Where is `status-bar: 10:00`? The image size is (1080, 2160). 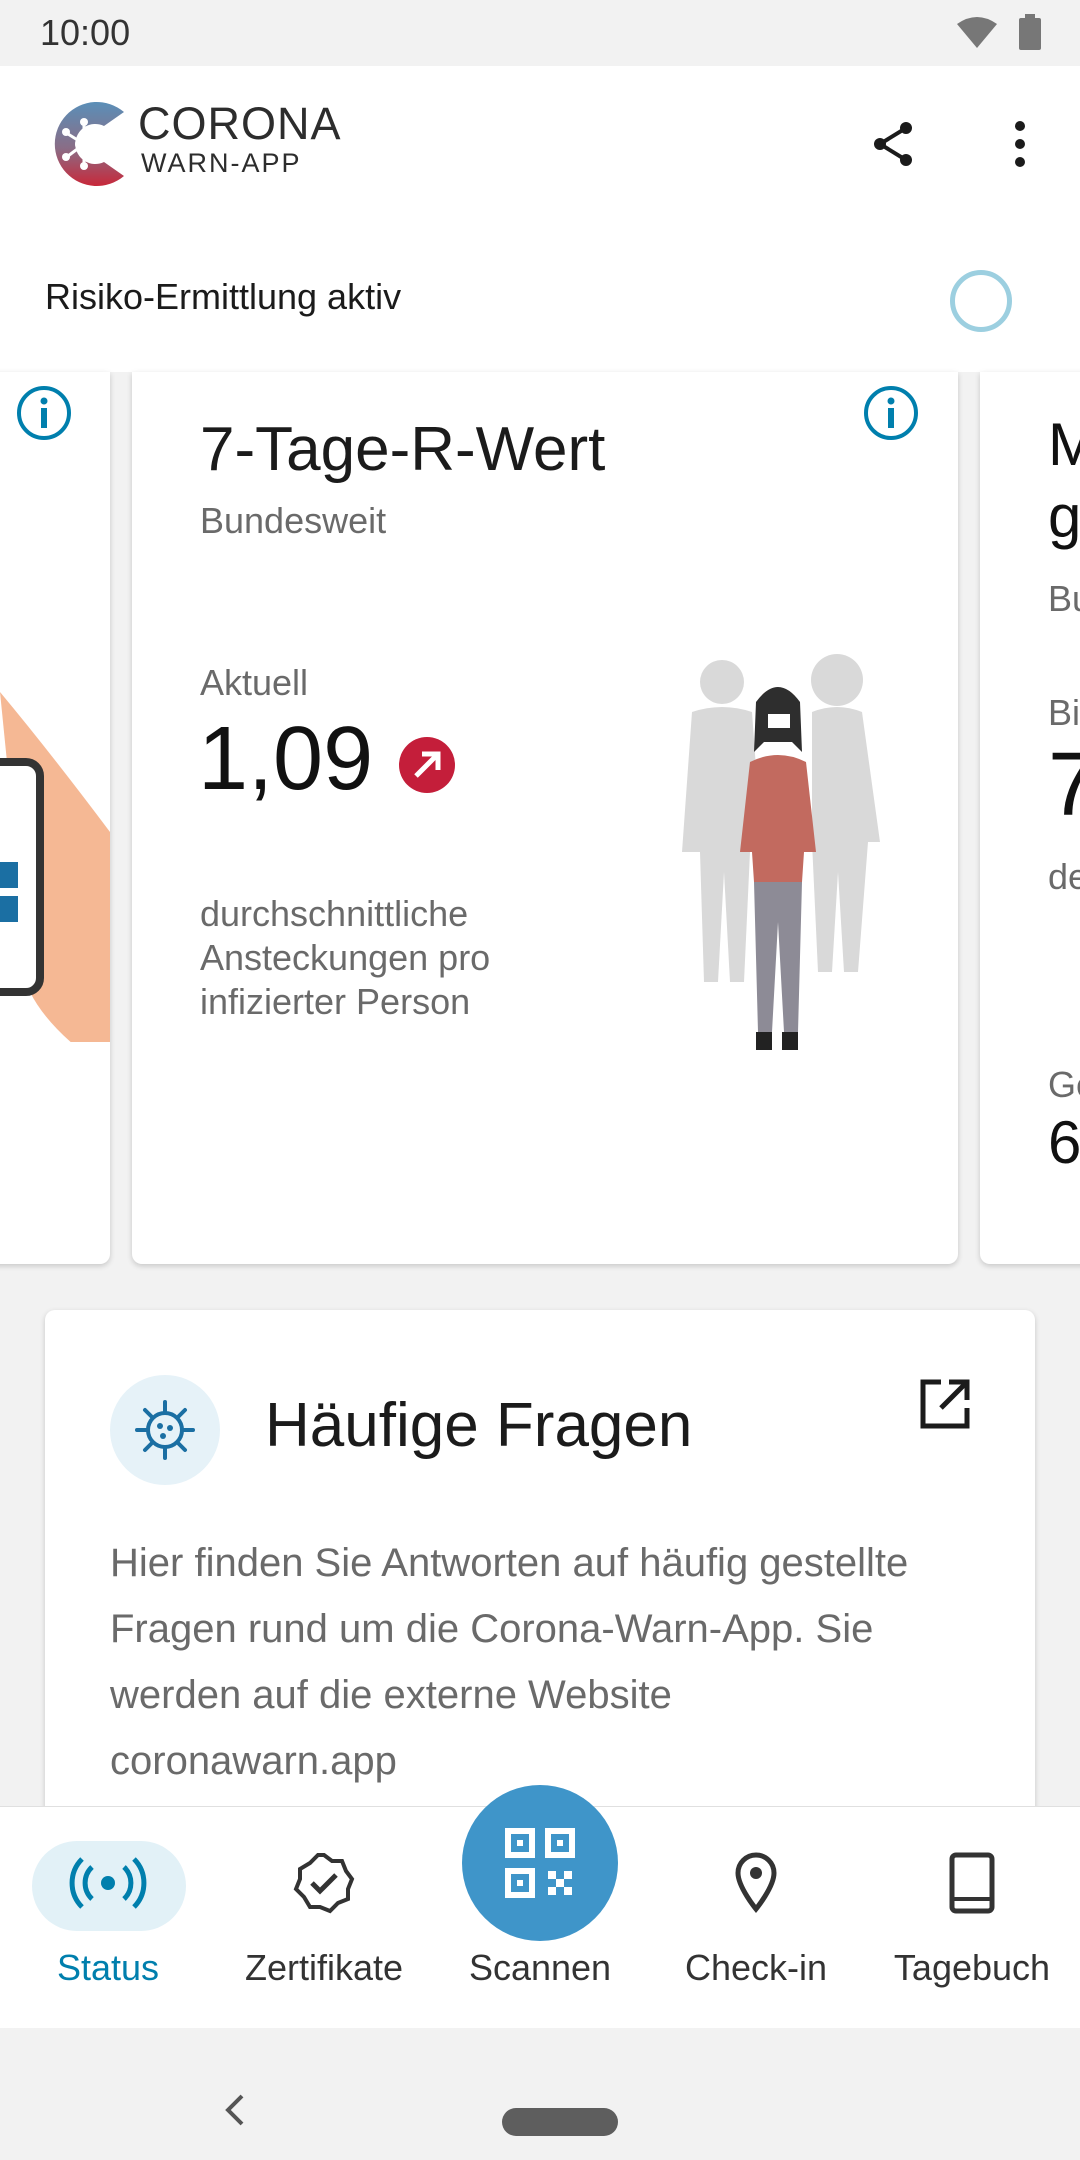 status-bar: 10:00 is located at coordinates (540, 33).